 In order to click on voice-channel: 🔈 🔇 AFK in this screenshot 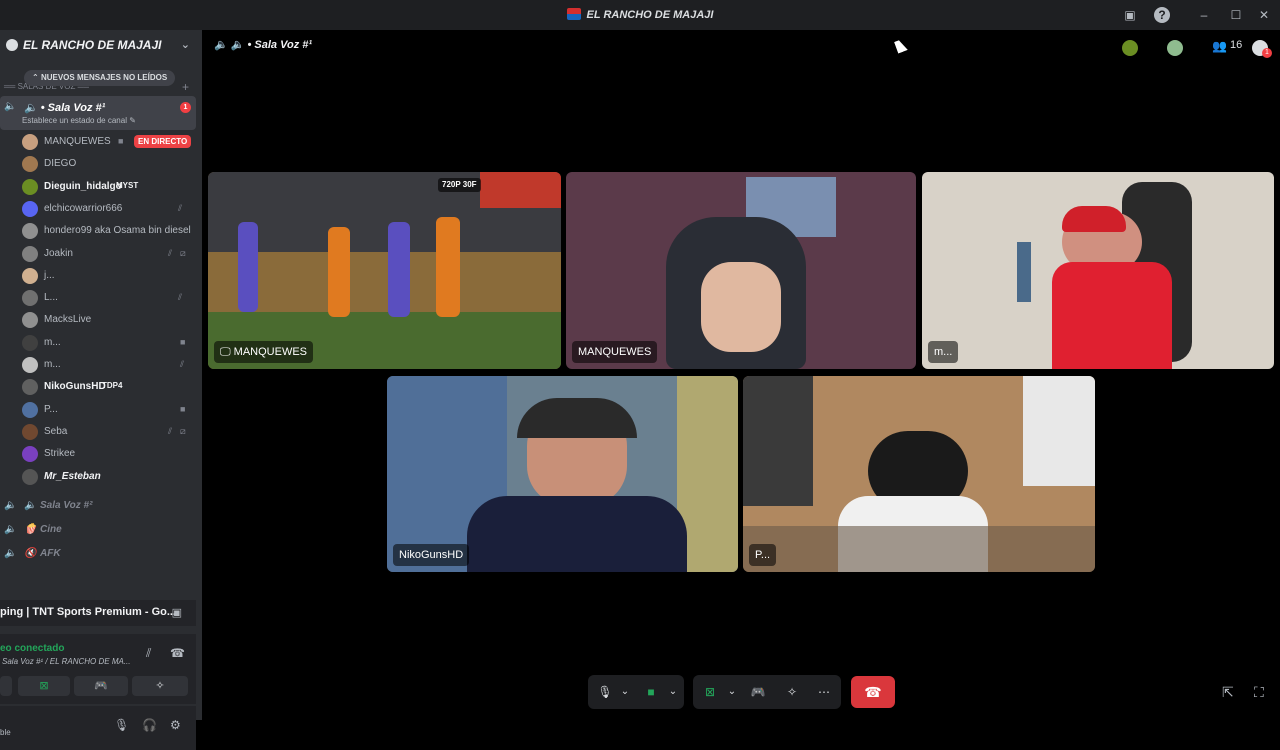, I will do `click(98, 554)`.